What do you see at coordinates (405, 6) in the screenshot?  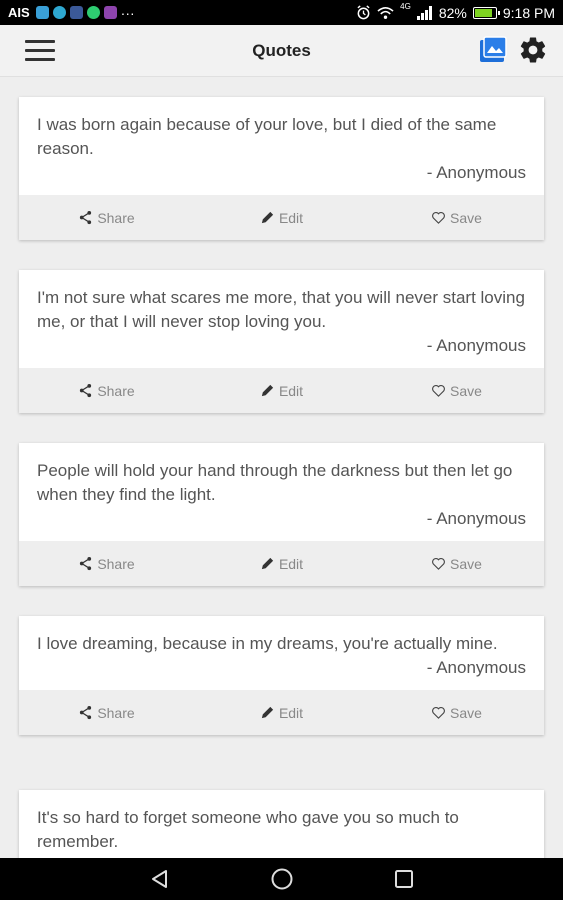 I see `network-type-label: 4G` at bounding box center [405, 6].